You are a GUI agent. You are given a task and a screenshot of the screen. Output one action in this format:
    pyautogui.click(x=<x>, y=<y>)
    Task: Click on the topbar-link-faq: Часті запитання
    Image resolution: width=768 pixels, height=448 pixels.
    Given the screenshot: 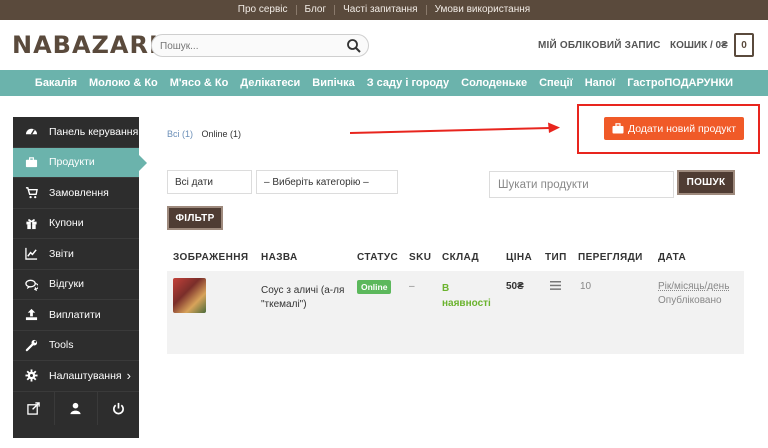 What is the action you would take?
    pyautogui.click(x=381, y=10)
    